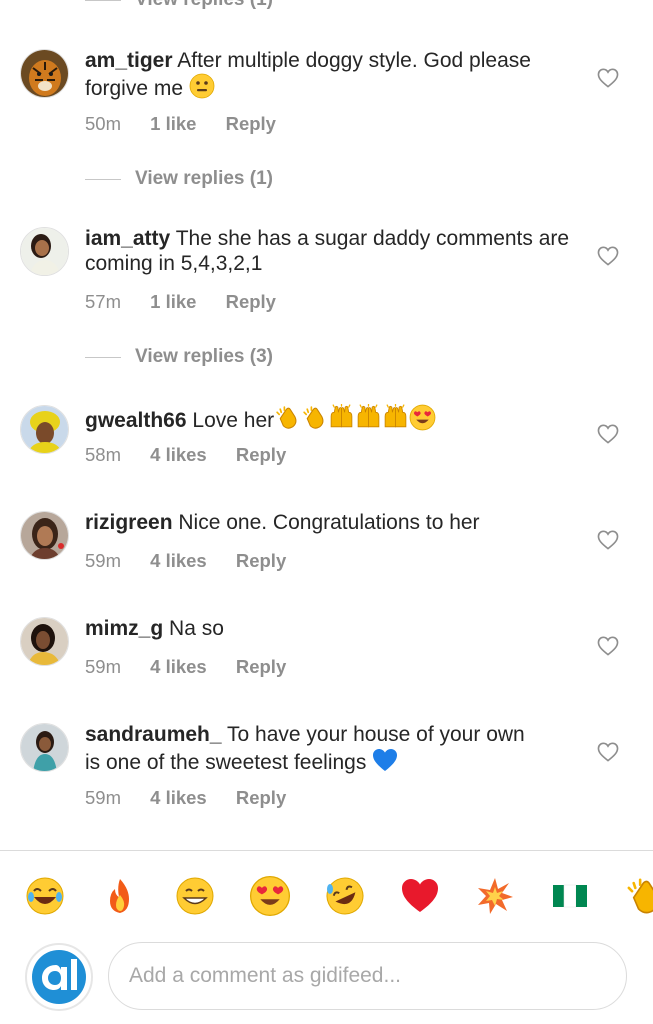 This screenshot has width=653, height=1024. I want to click on comment-meta: 57m 1 like Reply, so click(192, 302).